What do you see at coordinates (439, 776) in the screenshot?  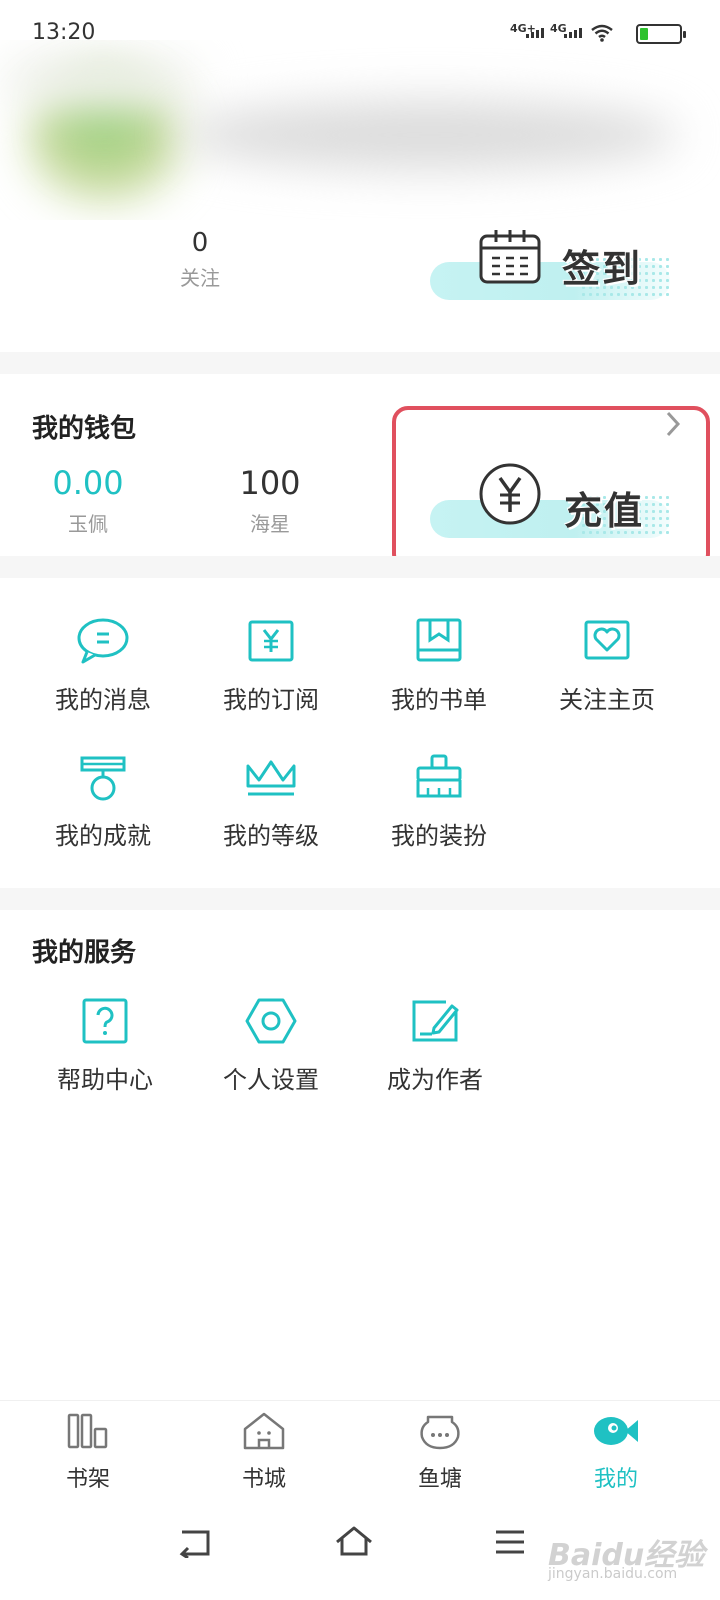 I see `brush-icon` at bounding box center [439, 776].